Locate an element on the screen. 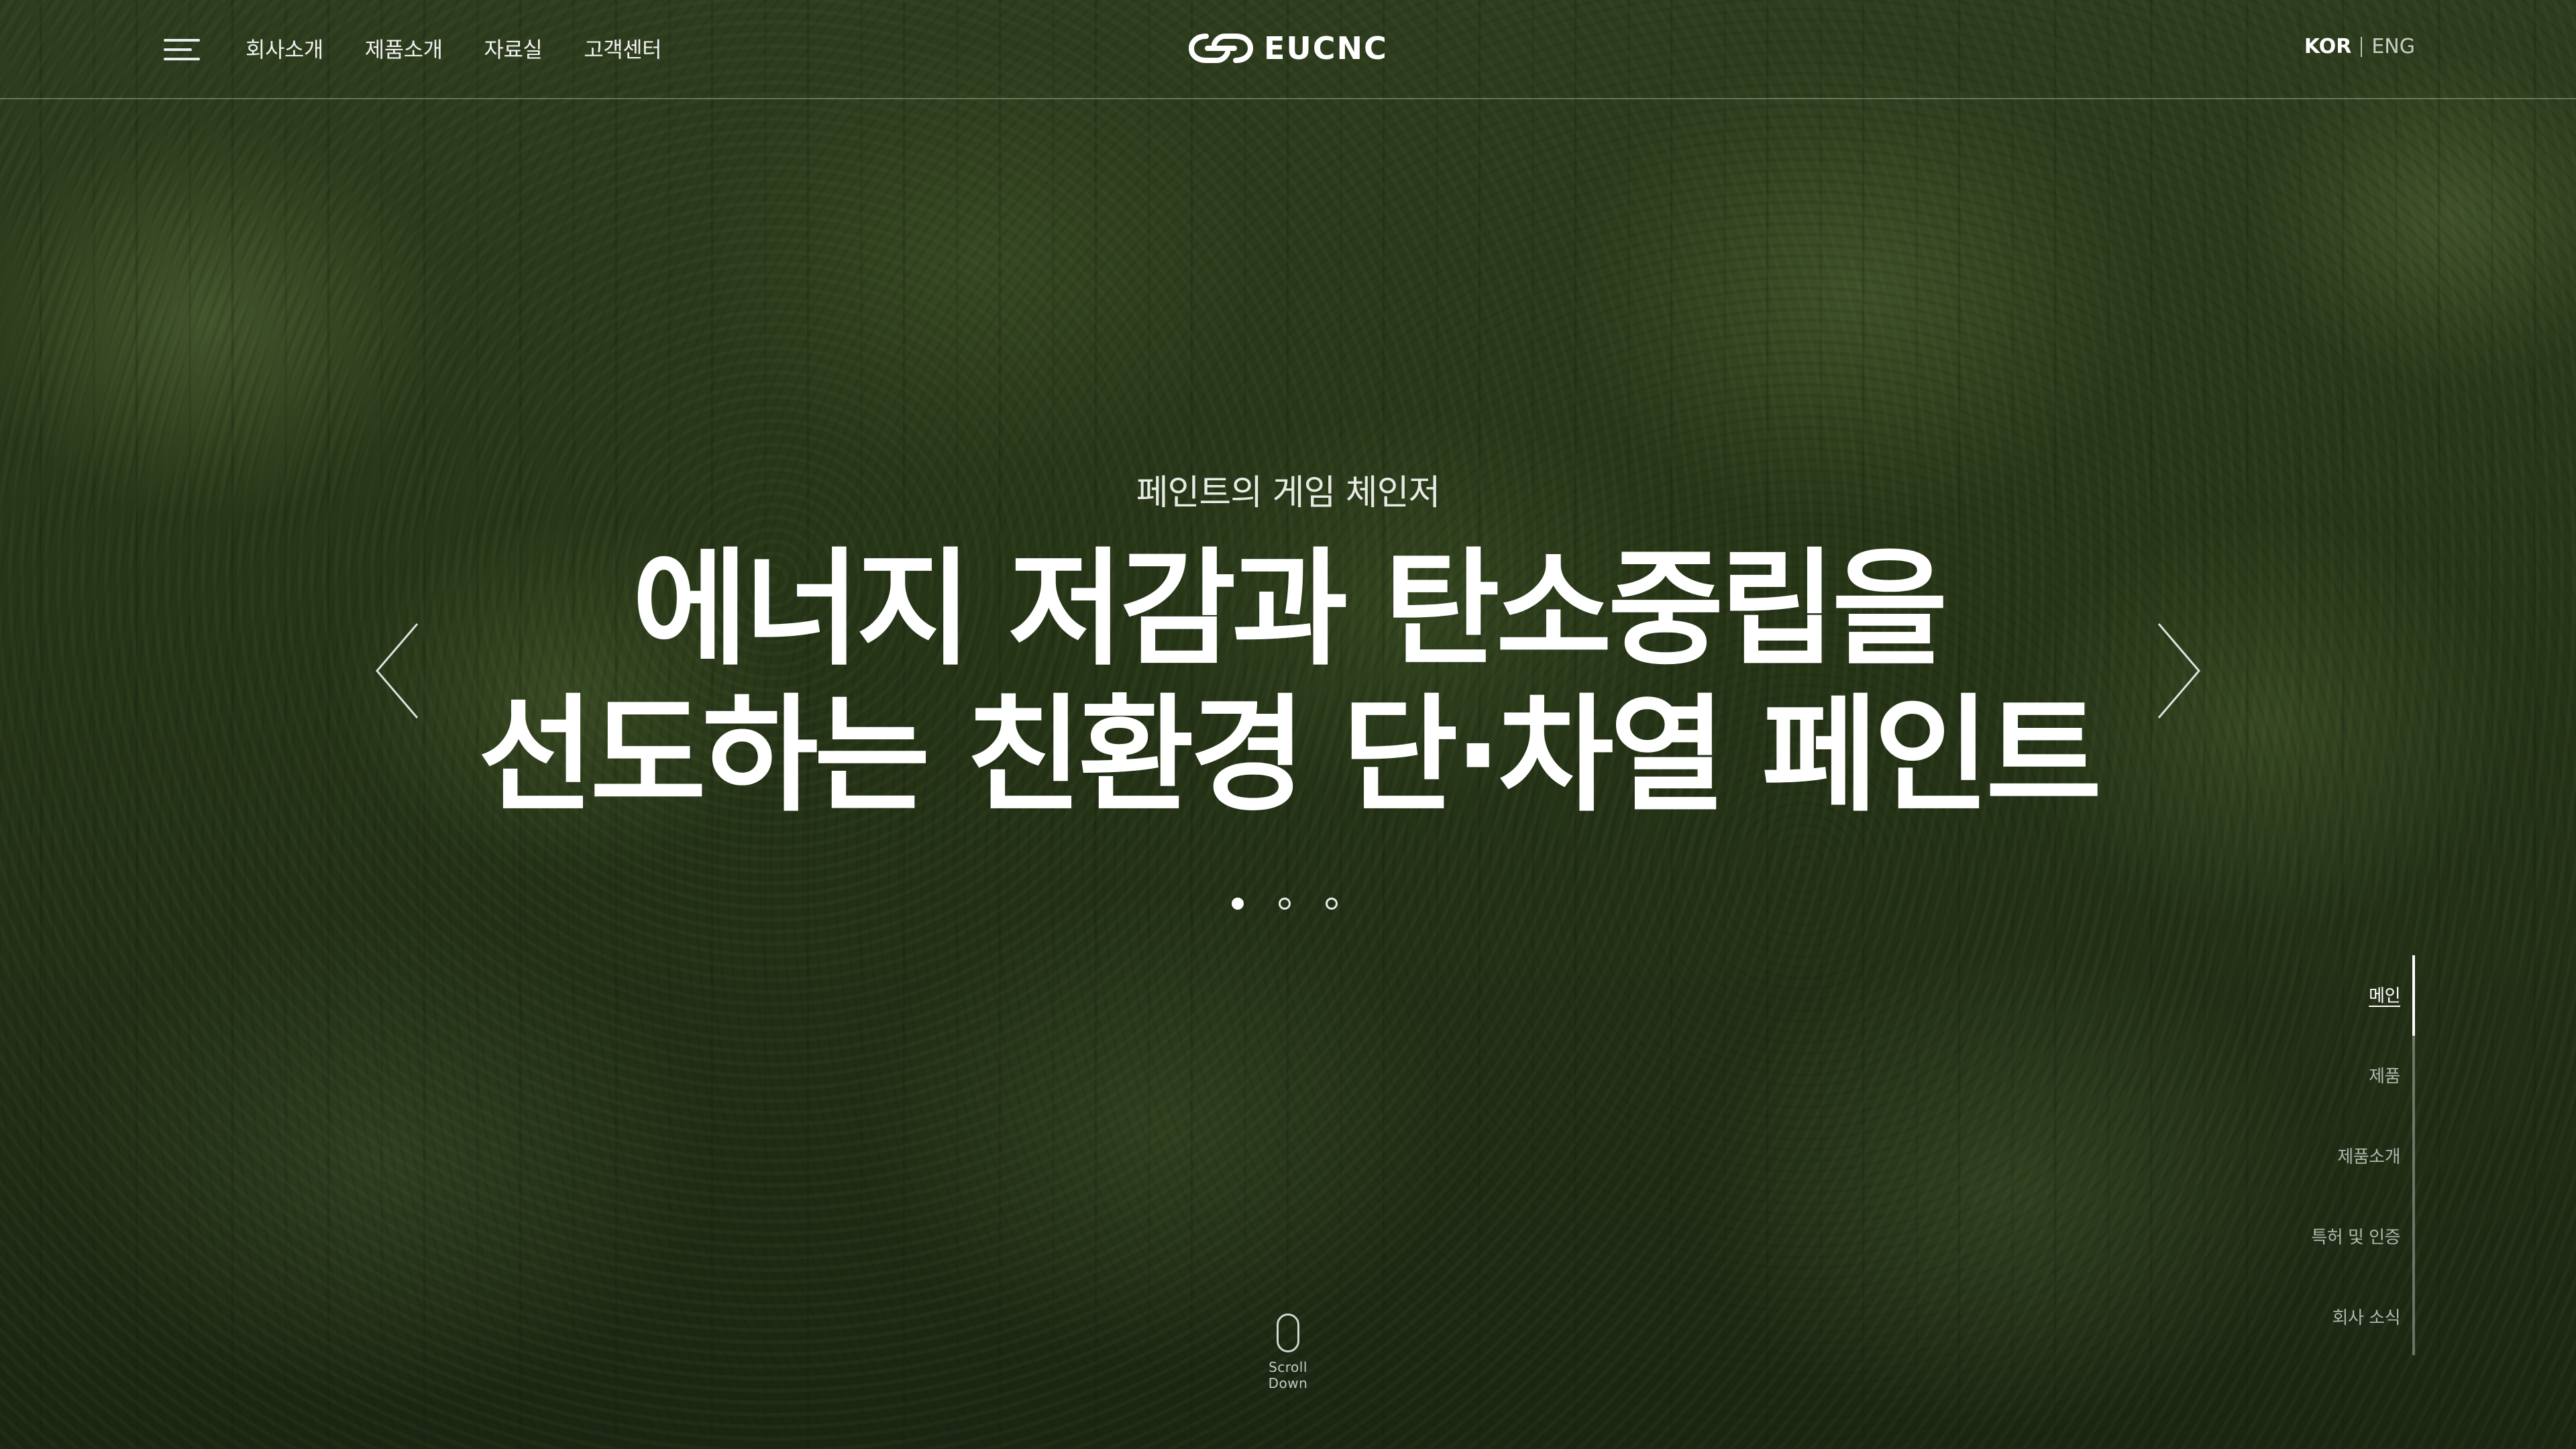 The height and width of the screenshot is (1449, 2576). nav-item-support: 고객센터 is located at coordinates (622, 50).